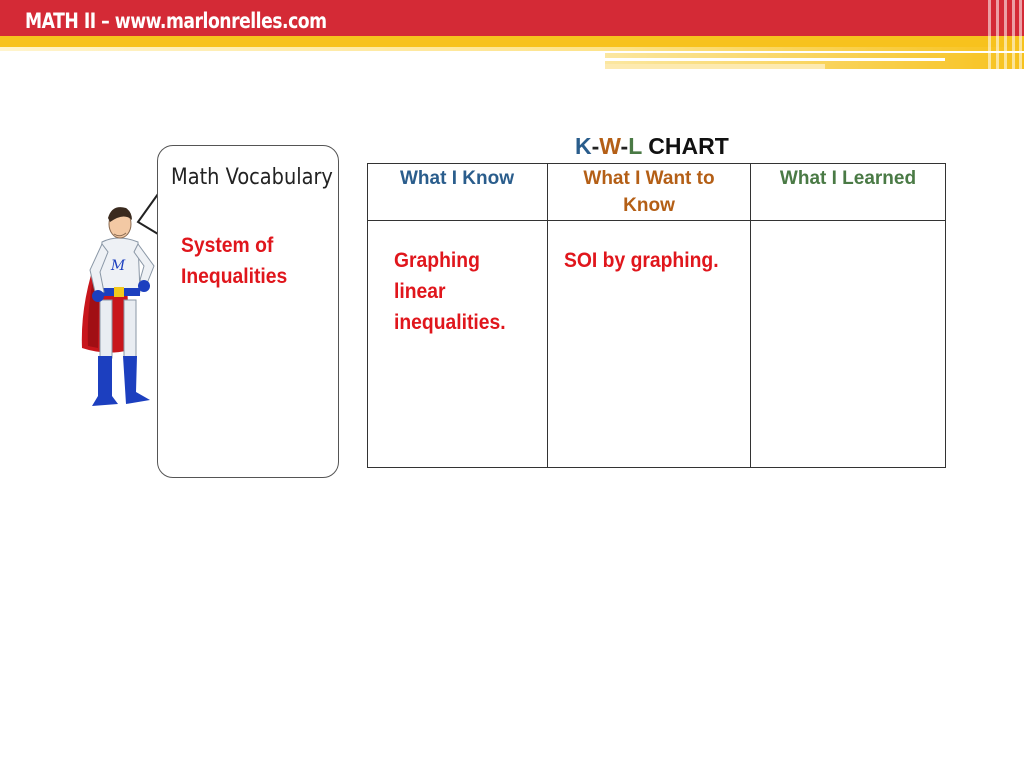  What do you see at coordinates (512, 41) in the screenshot?
I see `header-accent-stripe` at bounding box center [512, 41].